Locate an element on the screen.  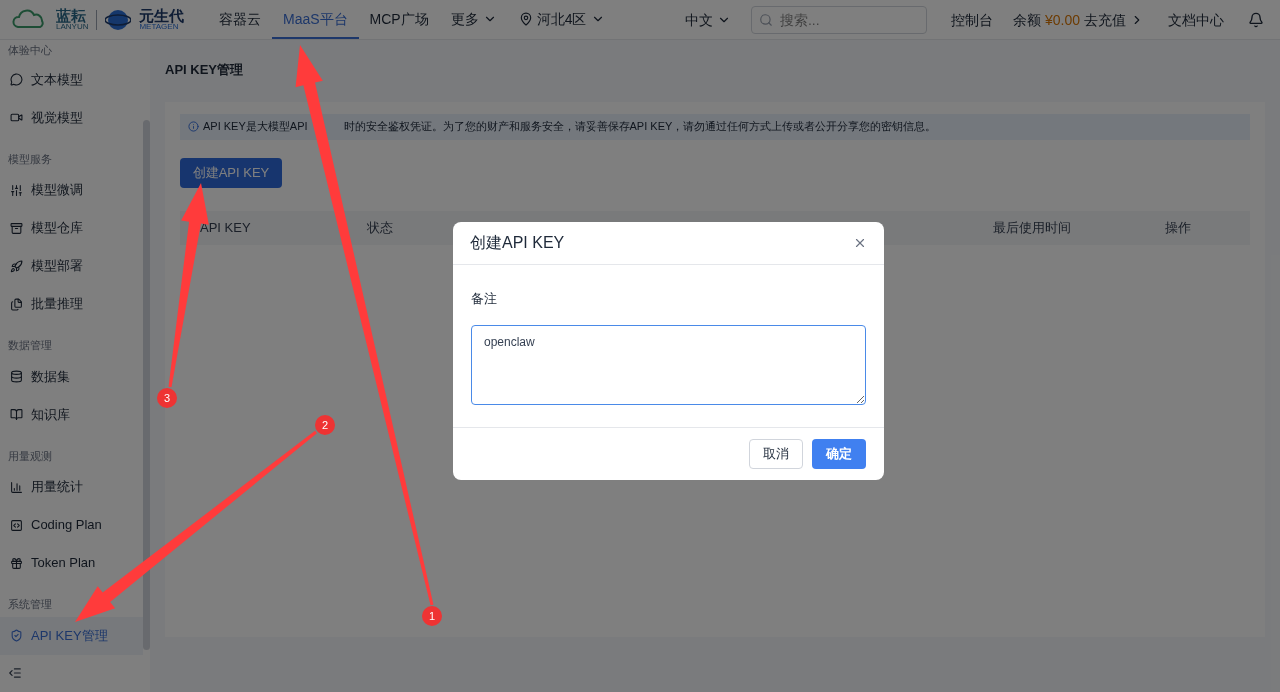
column-header: 操作 is located at coordinates (1178, 227).